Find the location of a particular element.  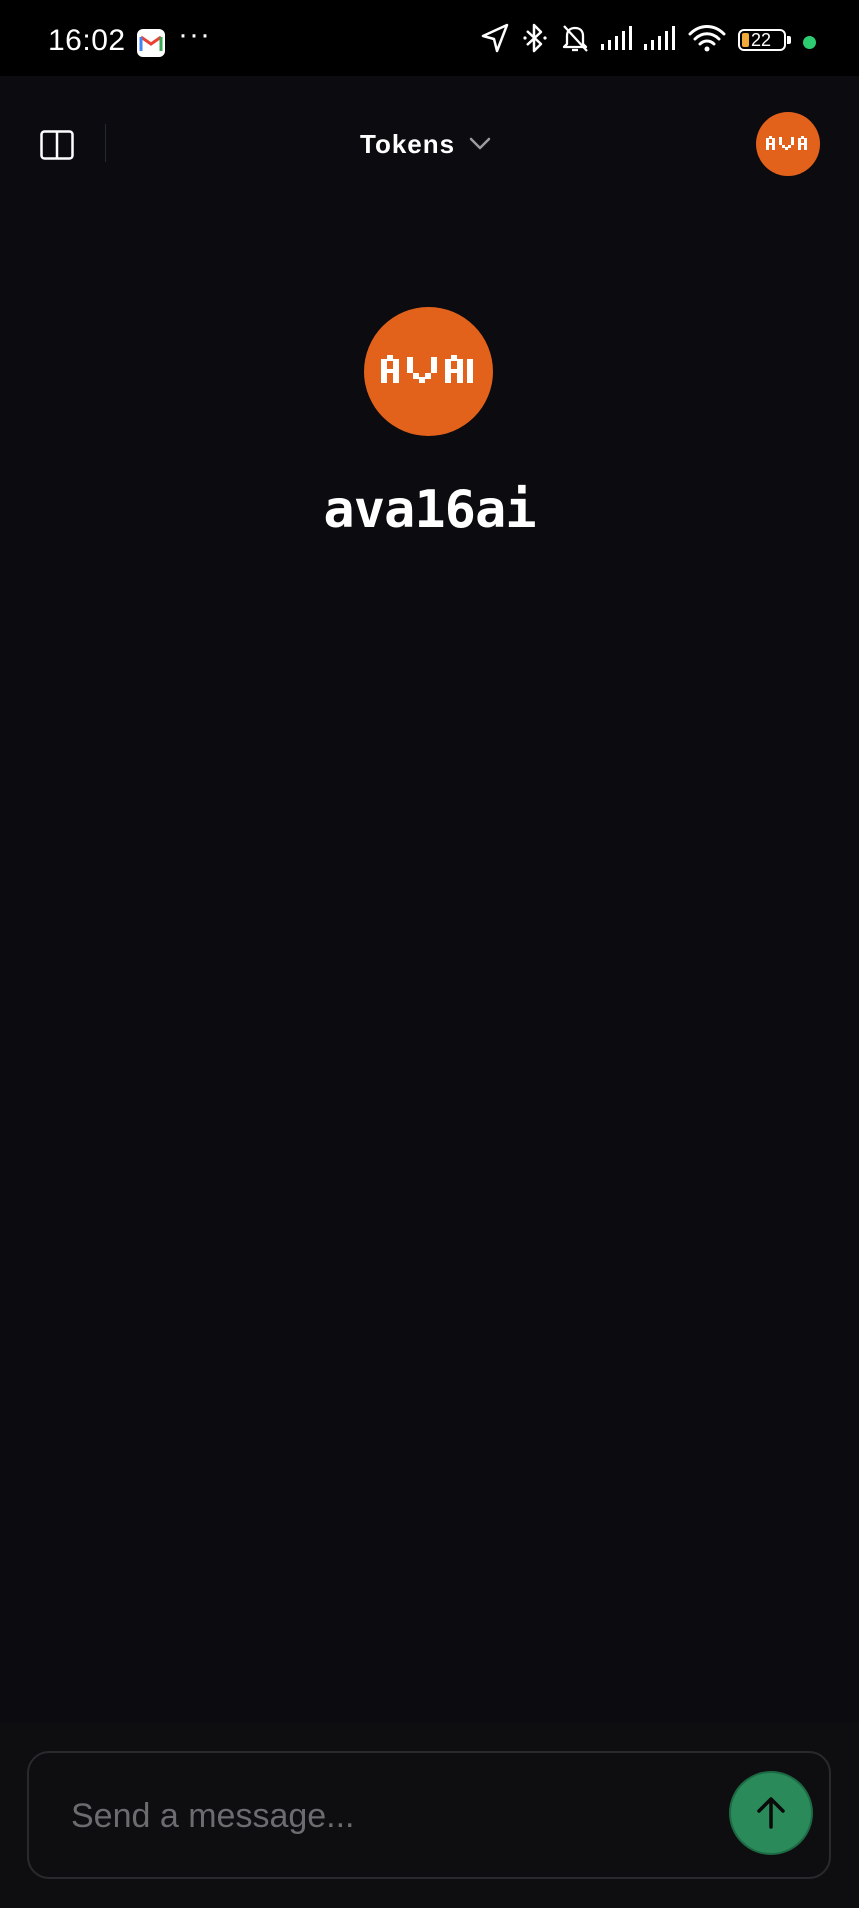

message-composer is located at coordinates (429, 1815).